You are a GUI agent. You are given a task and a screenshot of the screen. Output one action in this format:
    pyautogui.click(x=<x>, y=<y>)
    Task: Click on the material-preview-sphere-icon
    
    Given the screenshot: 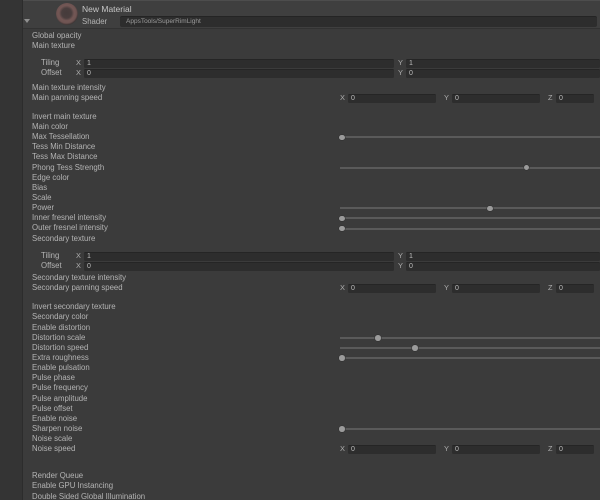 What is the action you would take?
    pyautogui.click(x=67, y=14)
    